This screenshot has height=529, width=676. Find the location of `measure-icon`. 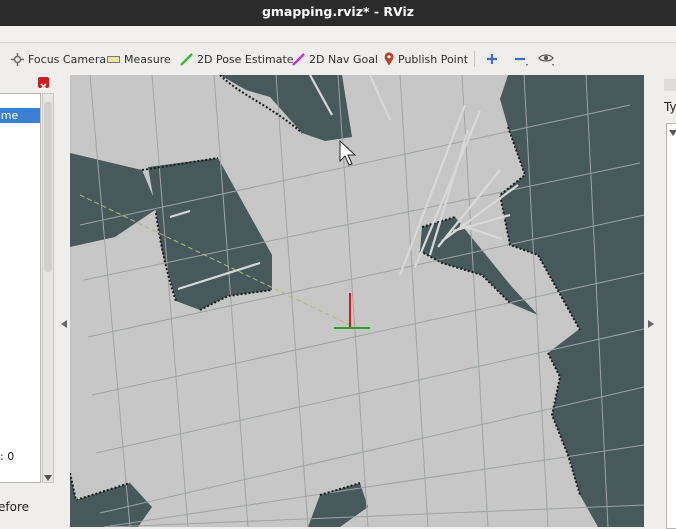

measure-icon is located at coordinates (113, 59).